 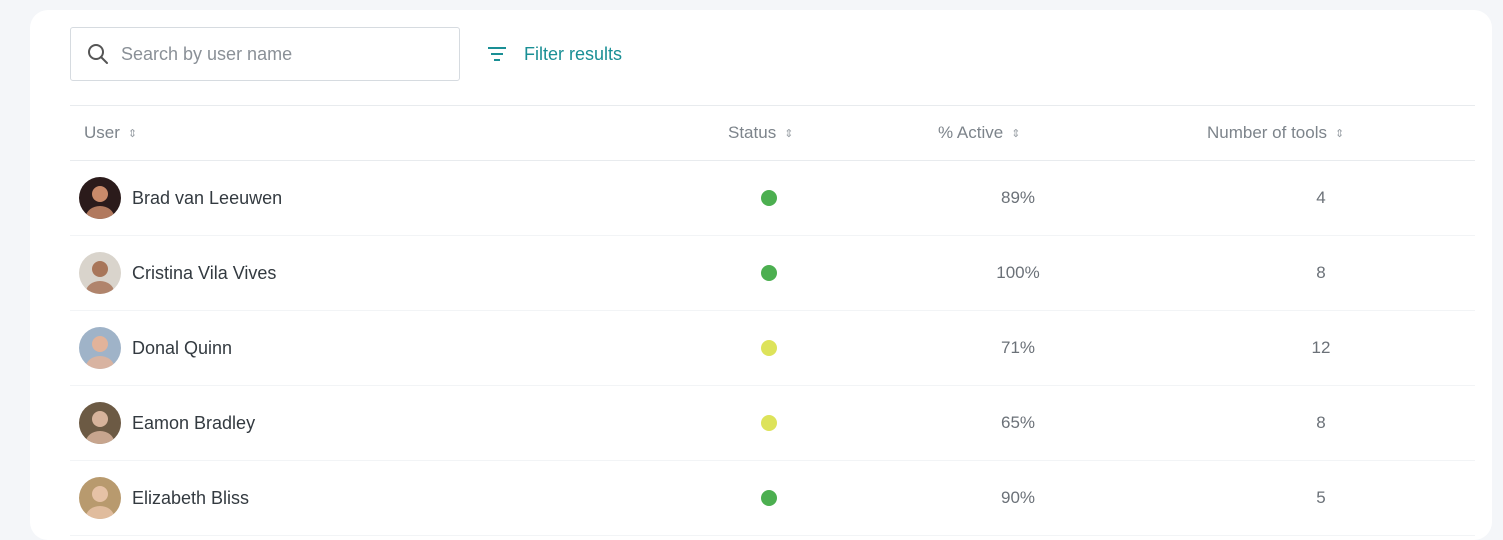 I want to click on user-cell: Eamon Bradley, so click(x=162, y=423).